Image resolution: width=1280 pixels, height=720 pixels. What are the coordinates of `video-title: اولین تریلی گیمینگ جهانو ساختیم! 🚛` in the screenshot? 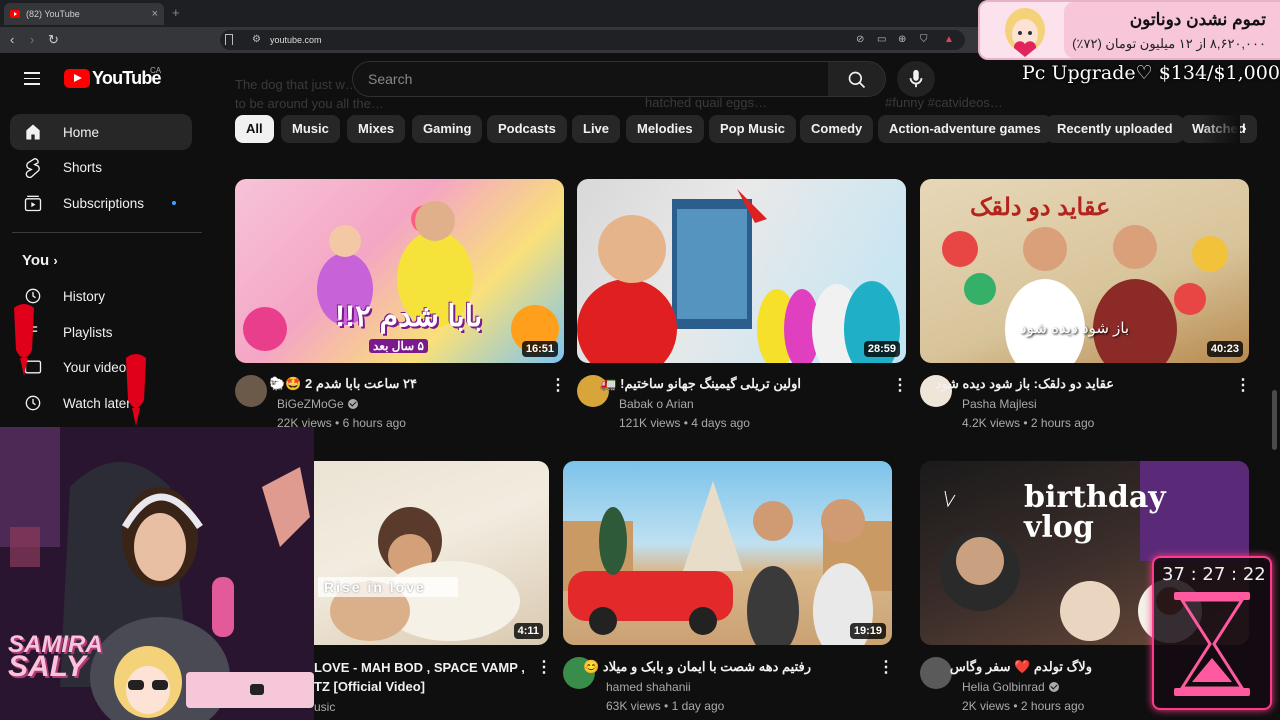 It's located at (700, 384).